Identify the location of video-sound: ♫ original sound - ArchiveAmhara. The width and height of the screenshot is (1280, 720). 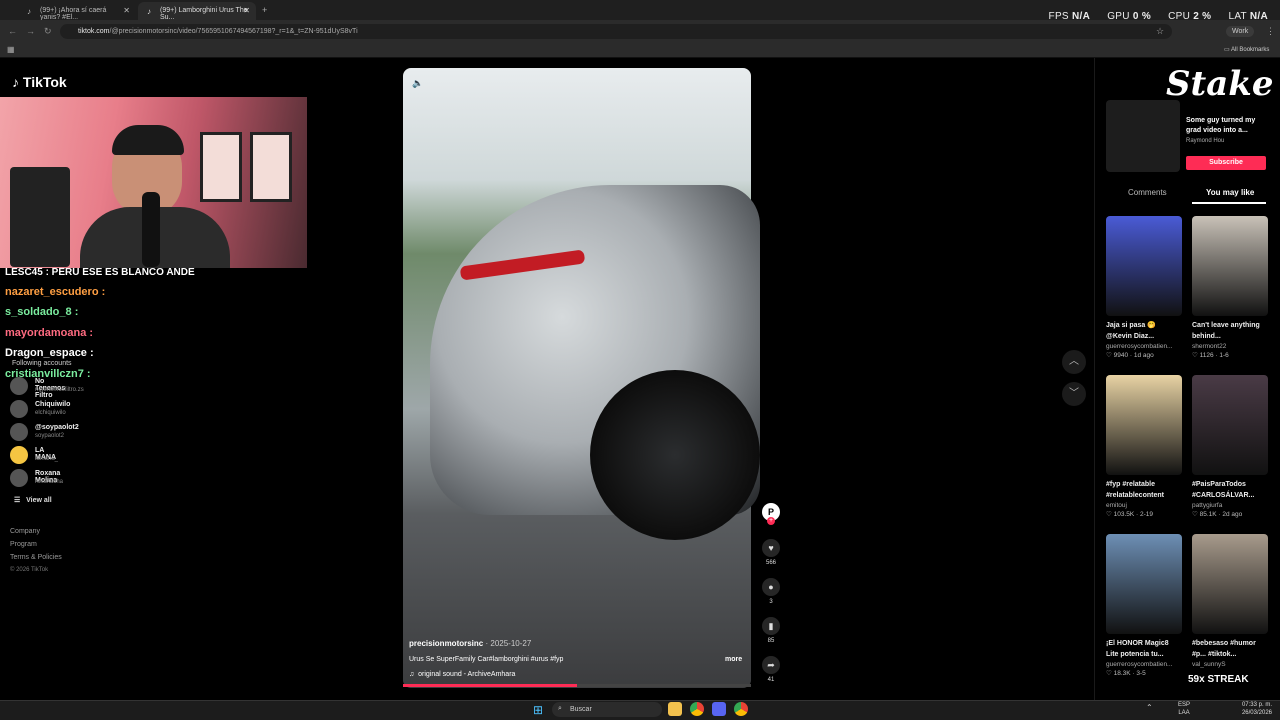
(462, 674).